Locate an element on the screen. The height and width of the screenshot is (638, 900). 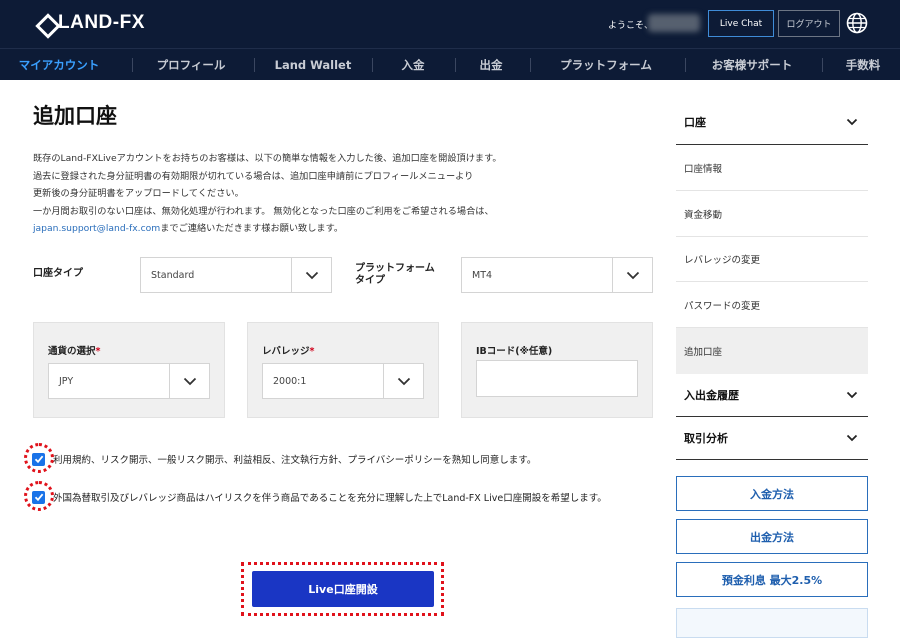
open-live-account-button: Live口座開設 is located at coordinates (343, 589).